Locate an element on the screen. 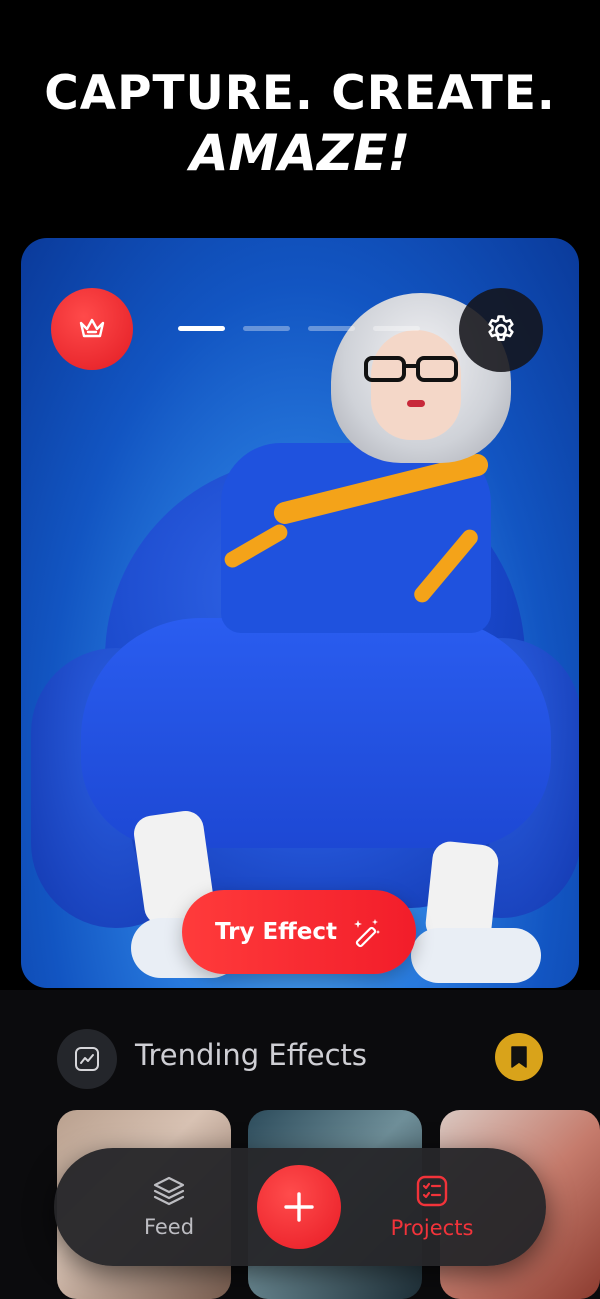  bookmark-icon is located at coordinates (519, 1057).